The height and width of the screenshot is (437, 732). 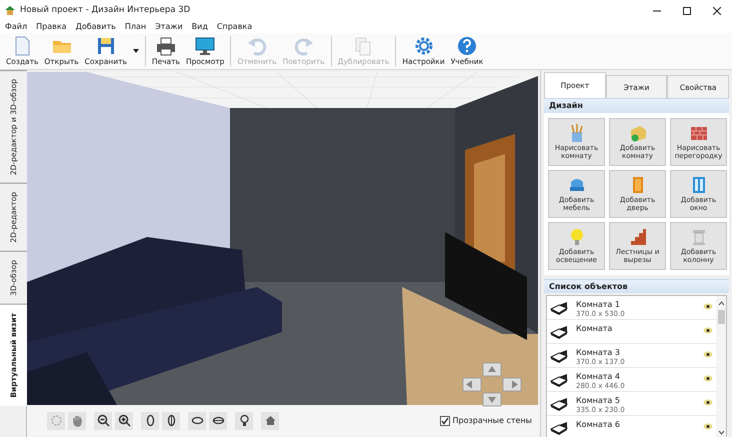 What do you see at coordinates (636, 286) in the screenshot?
I see `section-header: Список объектов` at bounding box center [636, 286].